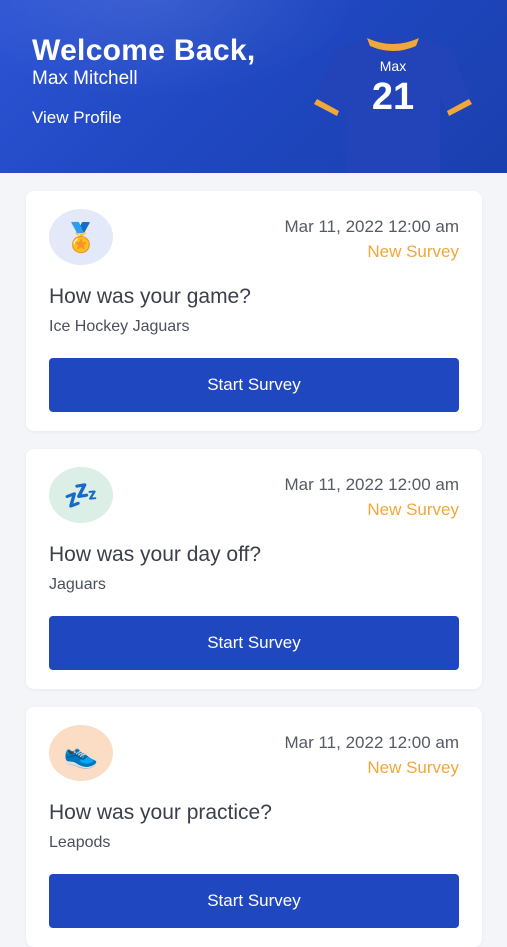 The width and height of the screenshot is (507, 947). I want to click on jersey-number: 21, so click(393, 97).